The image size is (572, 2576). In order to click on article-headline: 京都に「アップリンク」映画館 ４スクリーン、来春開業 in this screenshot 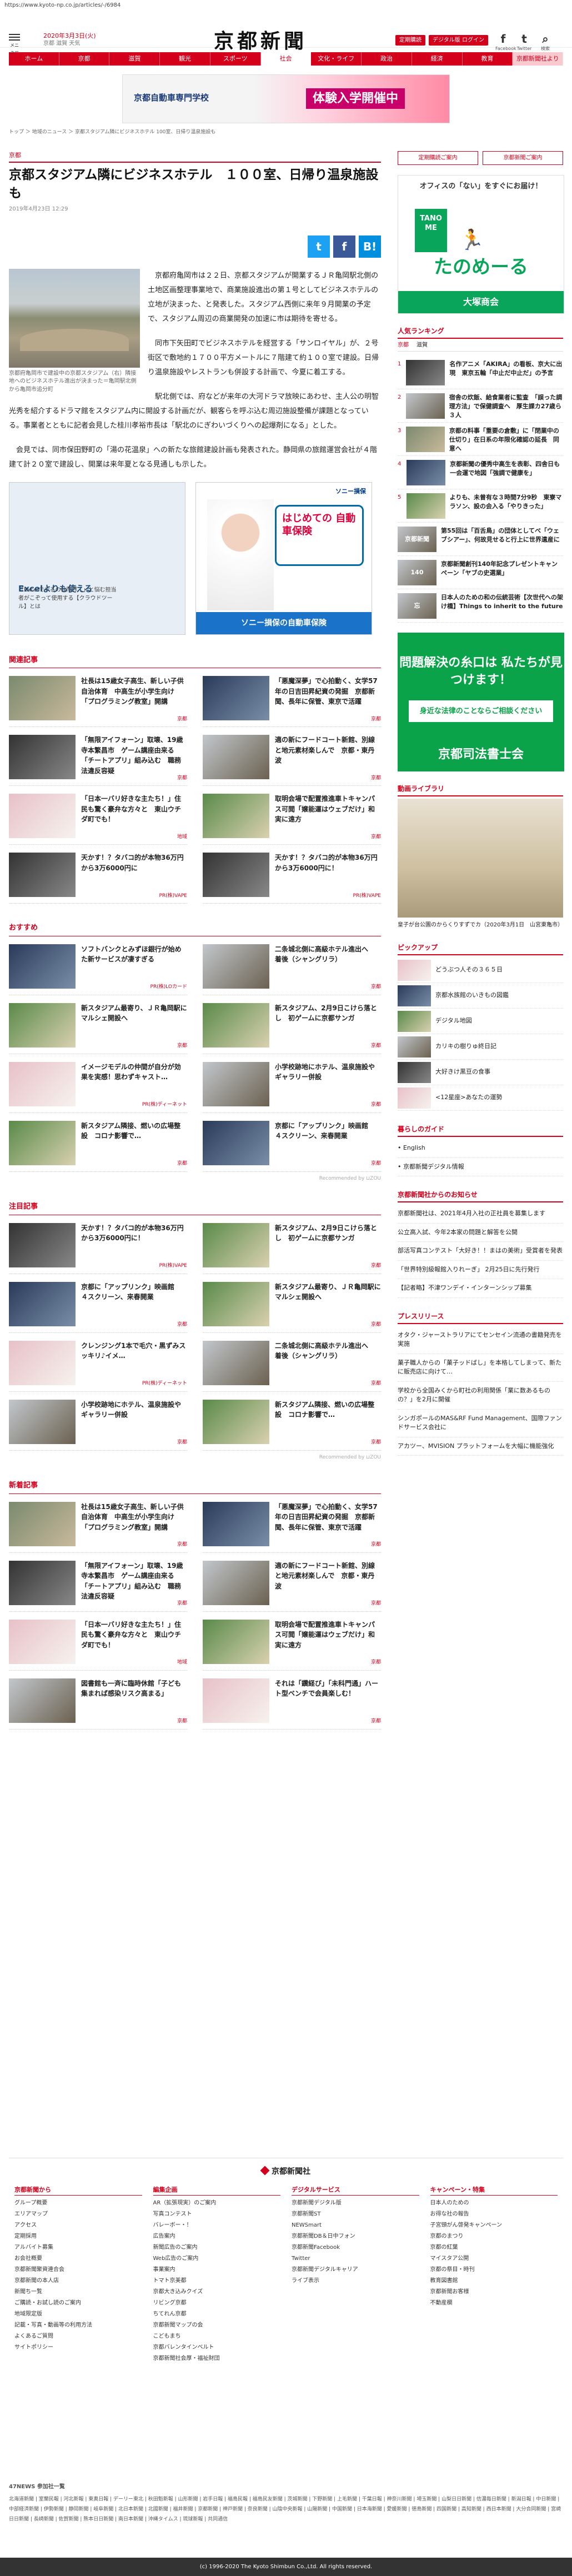, I will do `click(134, 1305)`.